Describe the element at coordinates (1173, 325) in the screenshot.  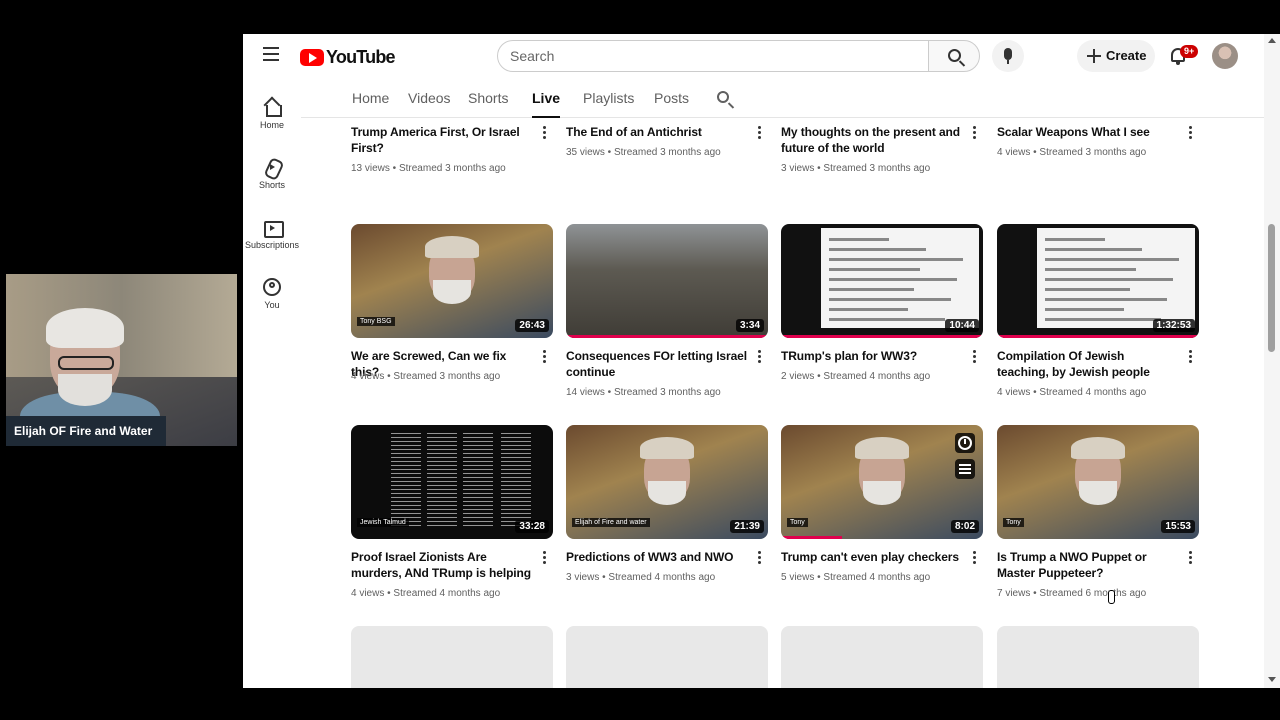
I see `duration-badge: 1:32:53` at that location.